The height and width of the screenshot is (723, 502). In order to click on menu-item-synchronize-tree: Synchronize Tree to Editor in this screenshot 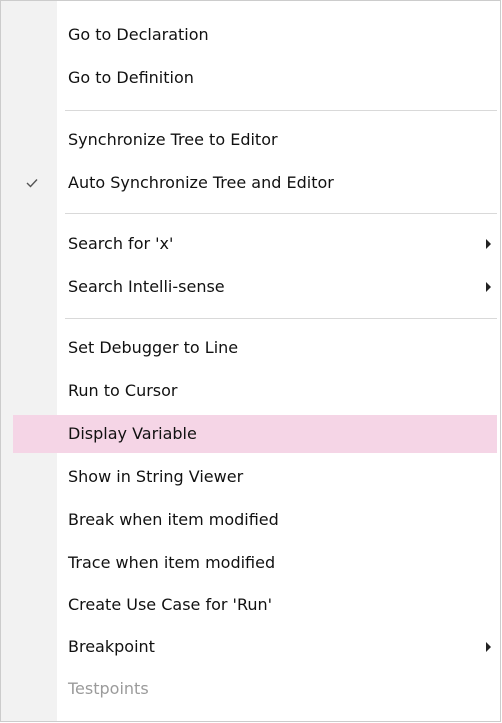, I will do `click(255, 140)`.